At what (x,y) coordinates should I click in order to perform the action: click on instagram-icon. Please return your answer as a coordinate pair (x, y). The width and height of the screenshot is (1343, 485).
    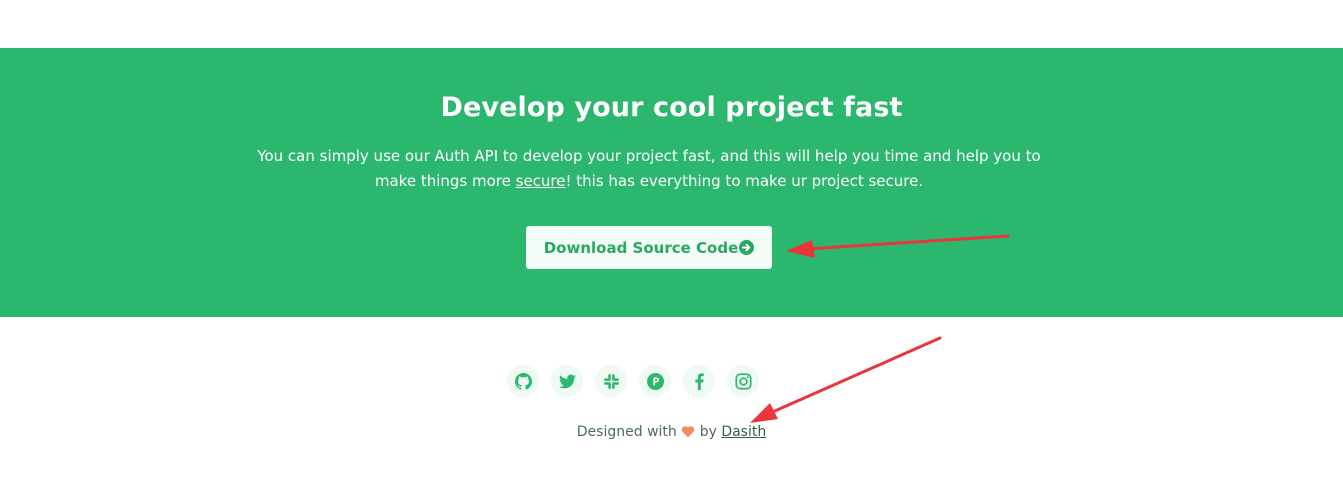
    Looking at the image, I should click on (743, 381).